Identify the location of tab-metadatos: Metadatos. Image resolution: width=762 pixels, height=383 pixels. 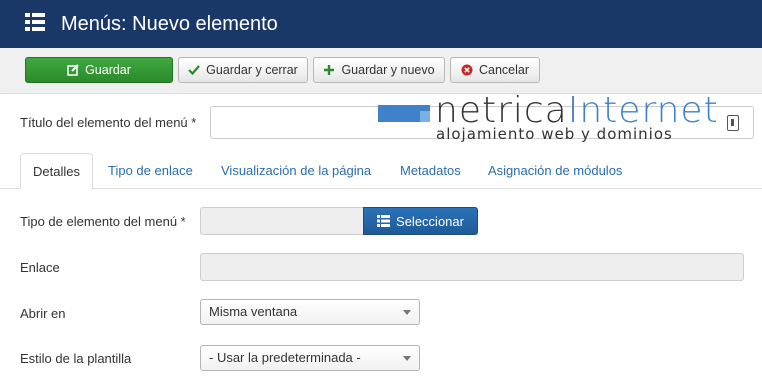
(430, 171).